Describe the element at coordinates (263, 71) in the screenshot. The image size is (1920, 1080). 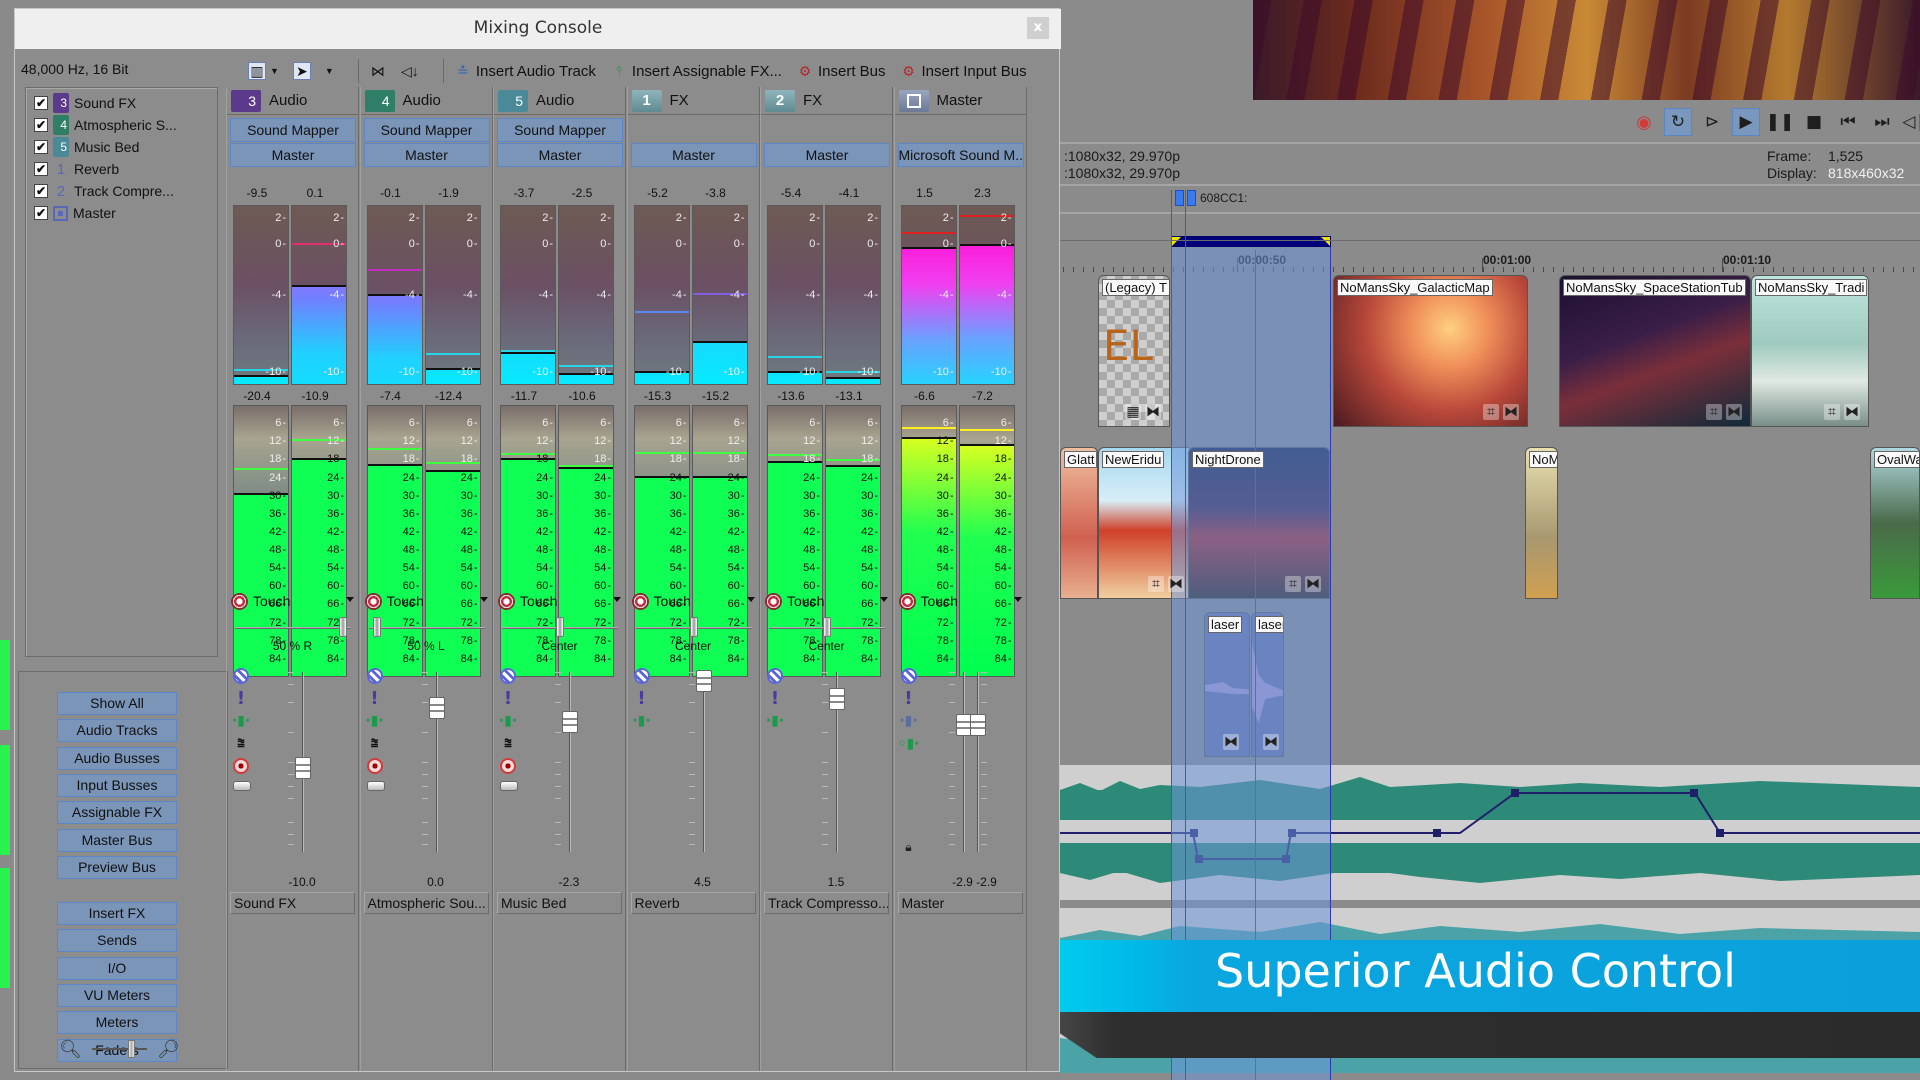
I see `view-dropdown: ▥ ▼` at that location.